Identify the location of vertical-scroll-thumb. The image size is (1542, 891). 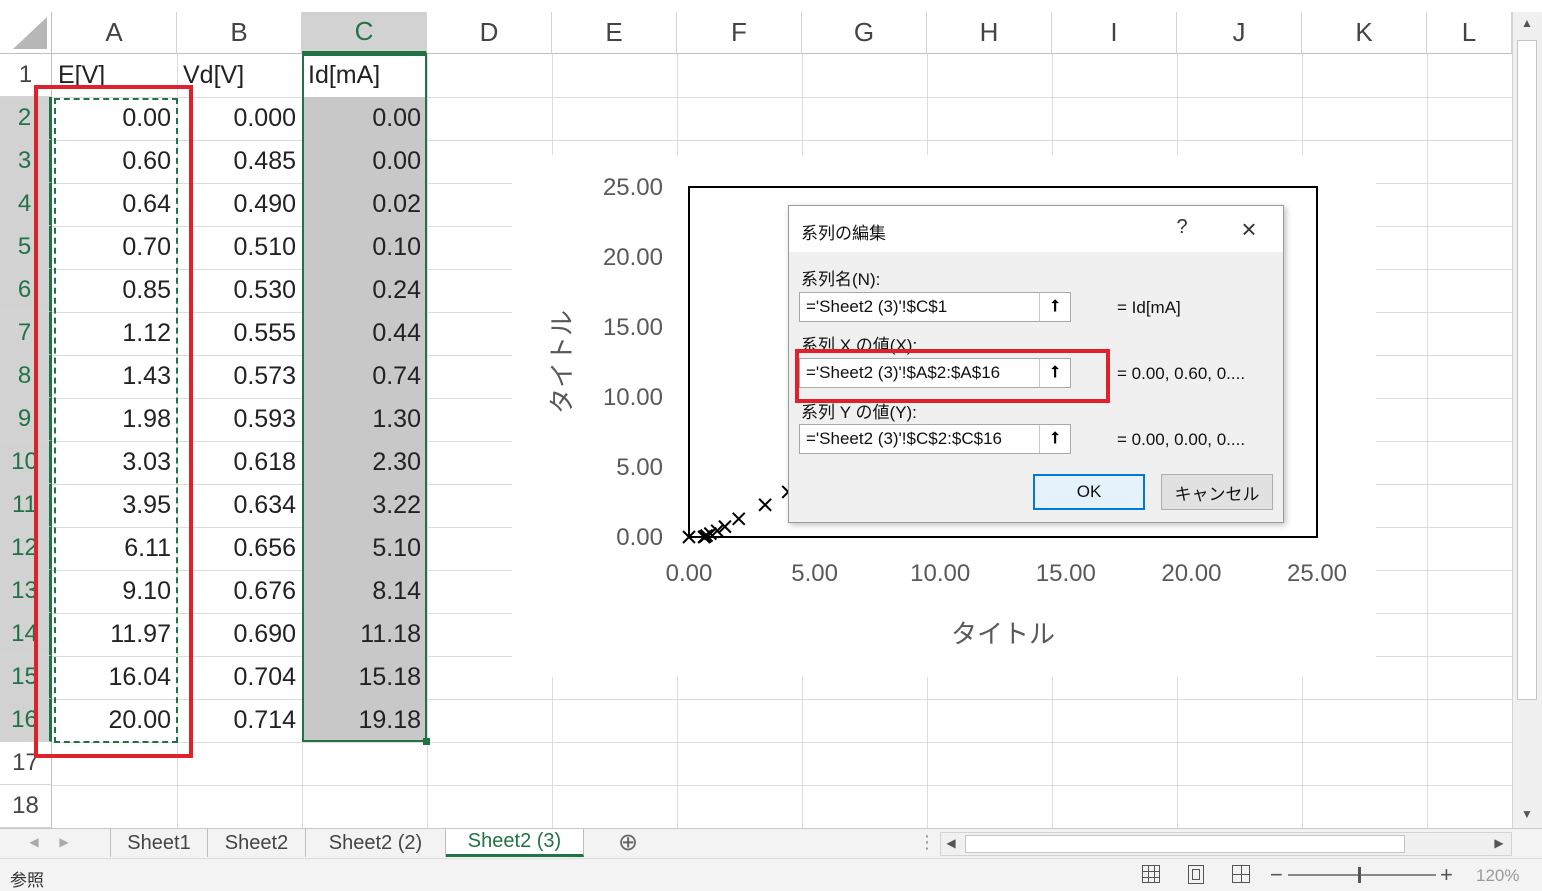
(1527, 370).